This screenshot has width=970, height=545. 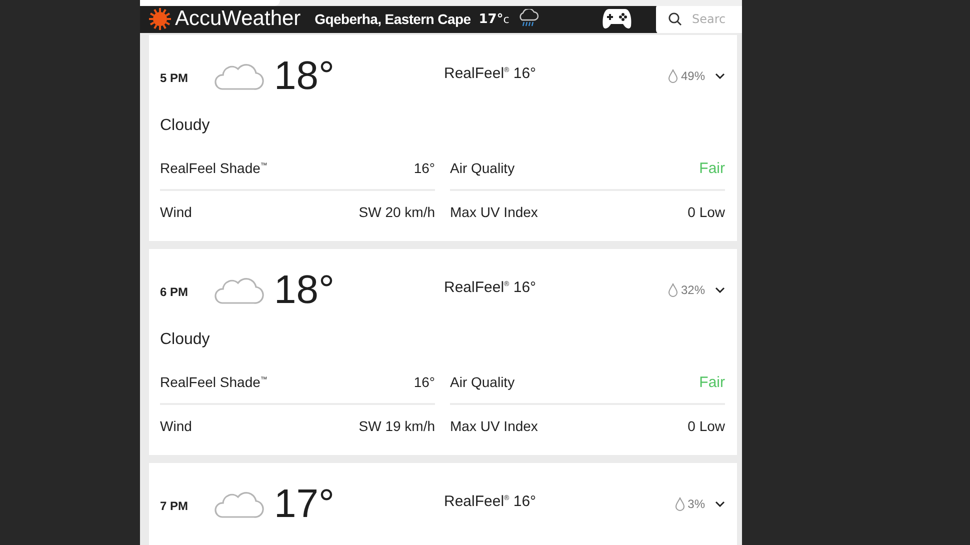 I want to click on detail-value: SW 20 km/h, so click(x=396, y=212).